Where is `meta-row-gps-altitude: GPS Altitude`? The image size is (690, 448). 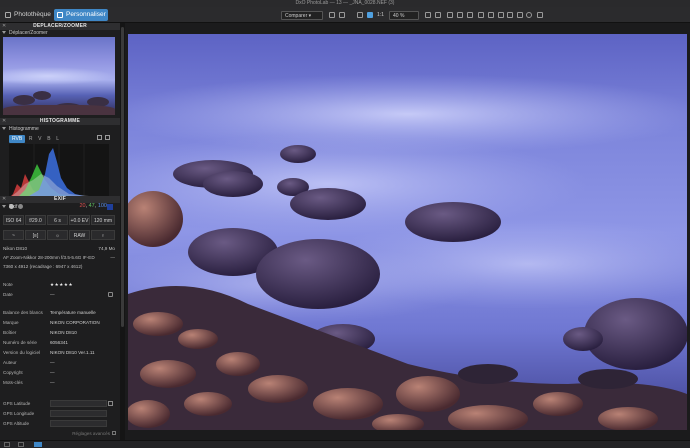
meta-row-gps-altitude: GPS Altitude is located at coordinates (59, 423).